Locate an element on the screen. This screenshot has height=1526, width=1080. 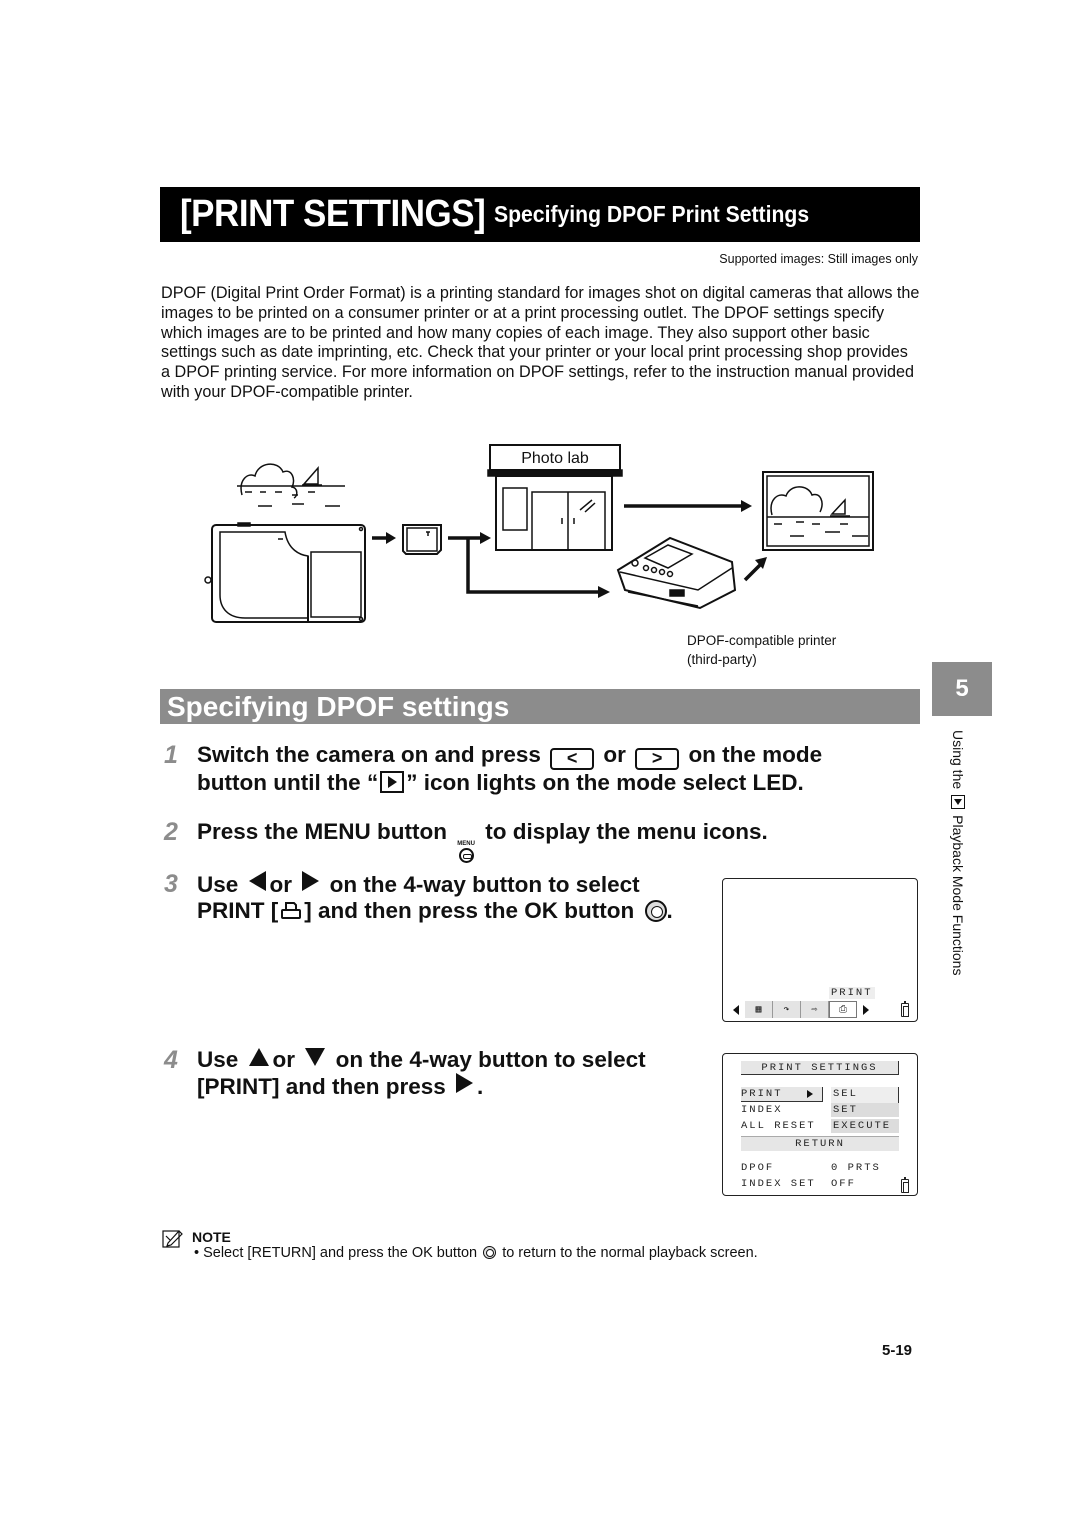
page-subtitle: Specifying DPOF Print Settings is located at coordinates (651, 214).